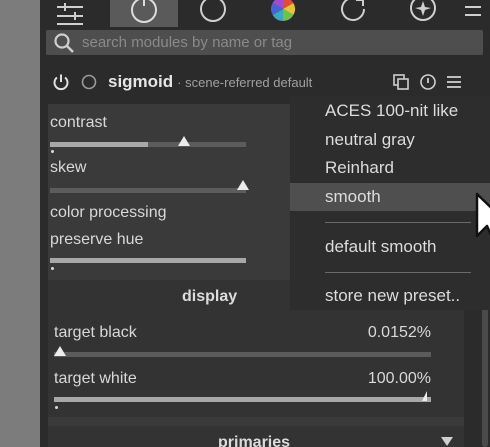  I want to click on target-white-slider-fill, so click(242, 399).